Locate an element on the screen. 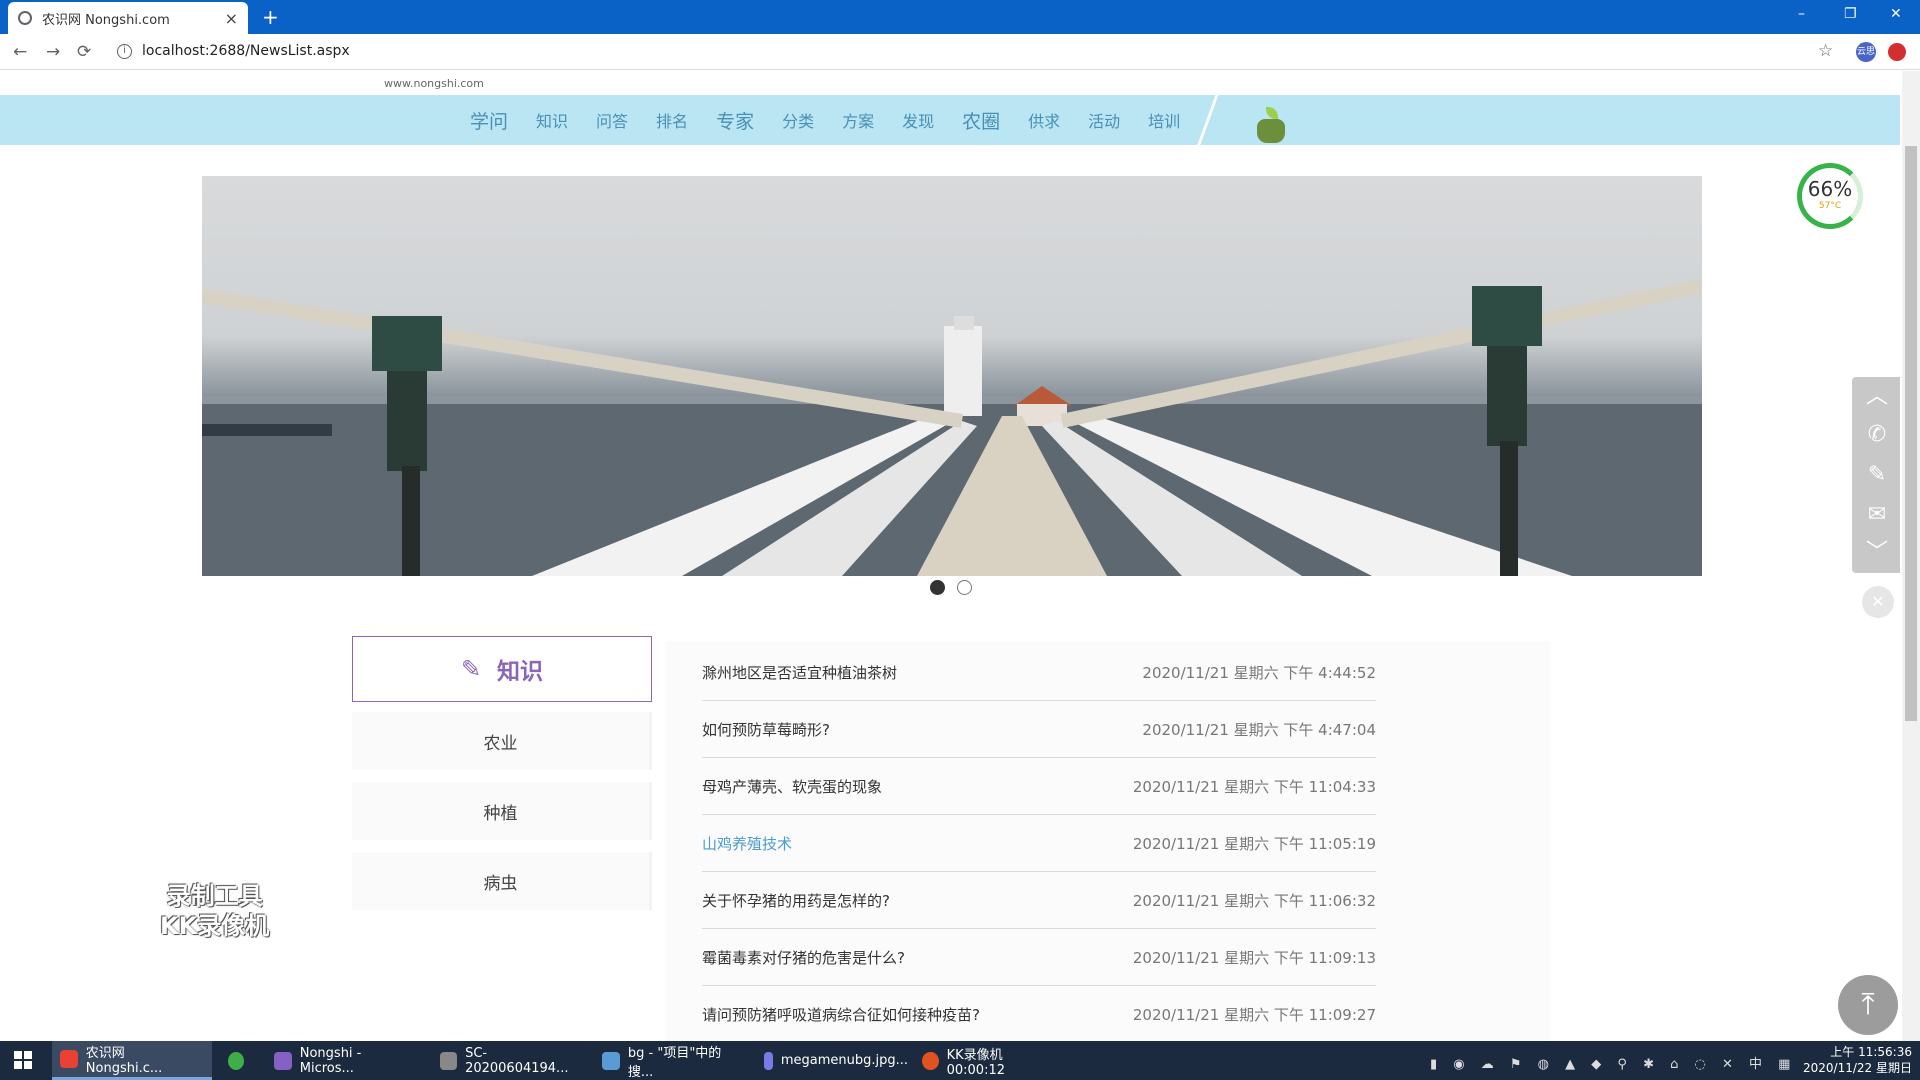 This screenshot has height=1080, width=1920. windows-start-icon is located at coordinates (23, 1060).